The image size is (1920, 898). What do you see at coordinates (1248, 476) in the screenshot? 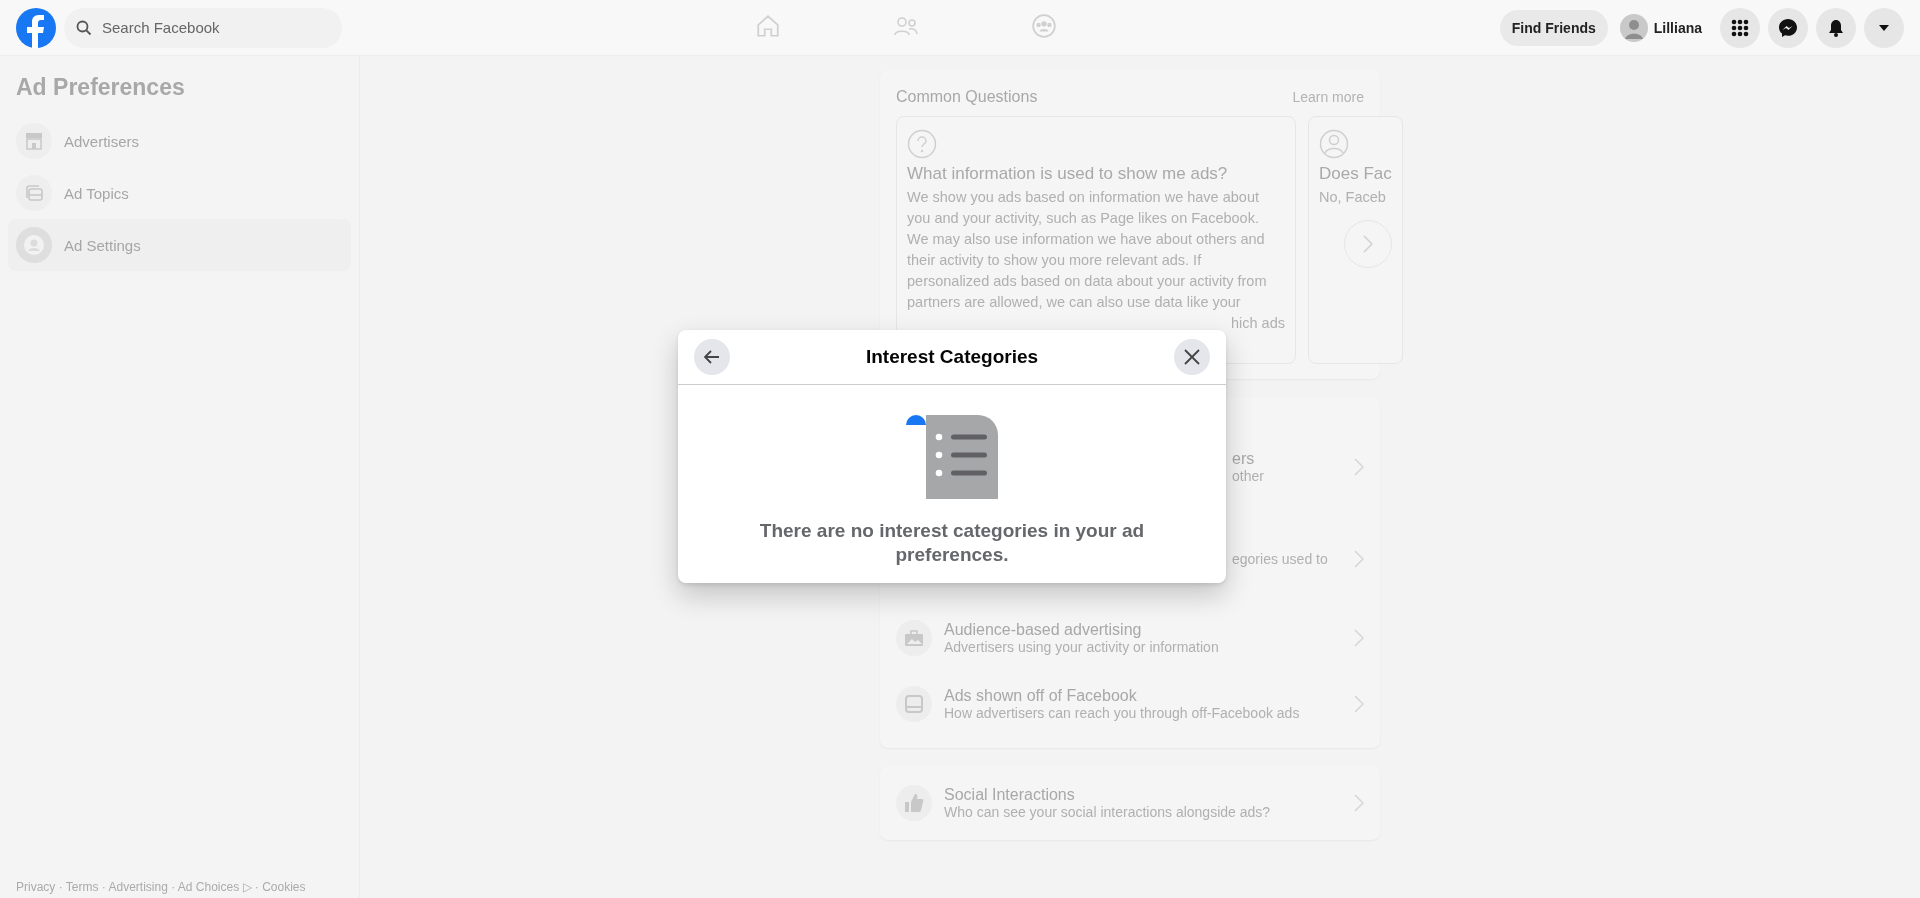
I see `row-subtitle: other` at bounding box center [1248, 476].